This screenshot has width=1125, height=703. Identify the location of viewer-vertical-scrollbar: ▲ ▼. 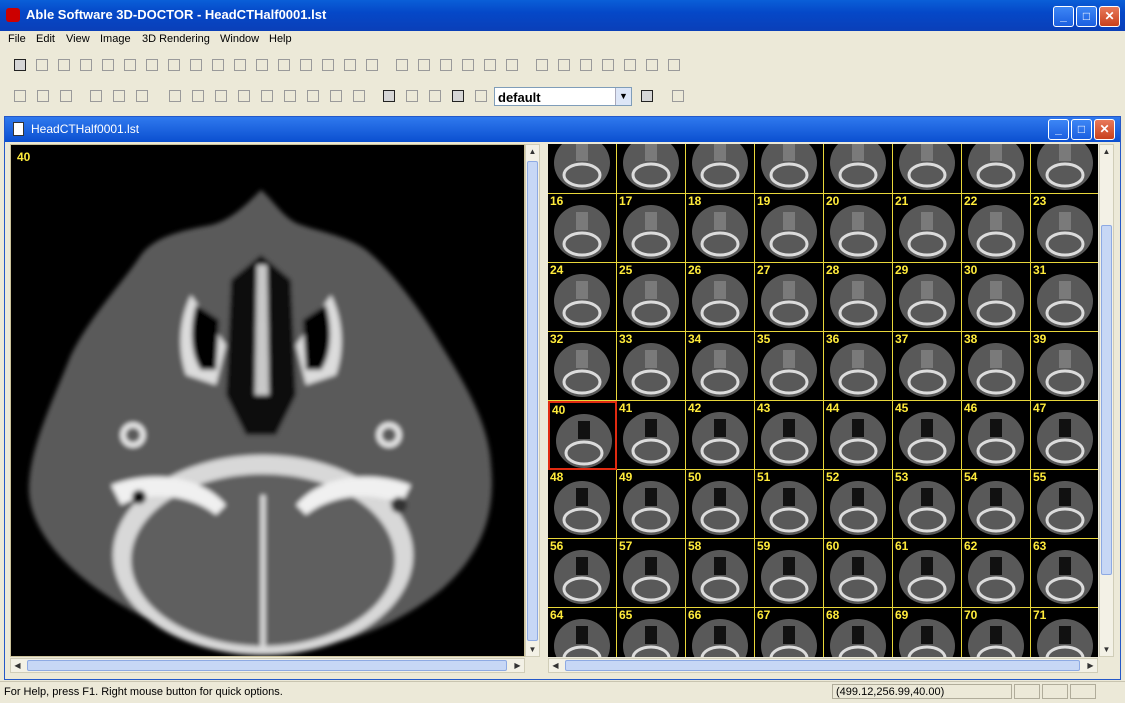
(532, 400).